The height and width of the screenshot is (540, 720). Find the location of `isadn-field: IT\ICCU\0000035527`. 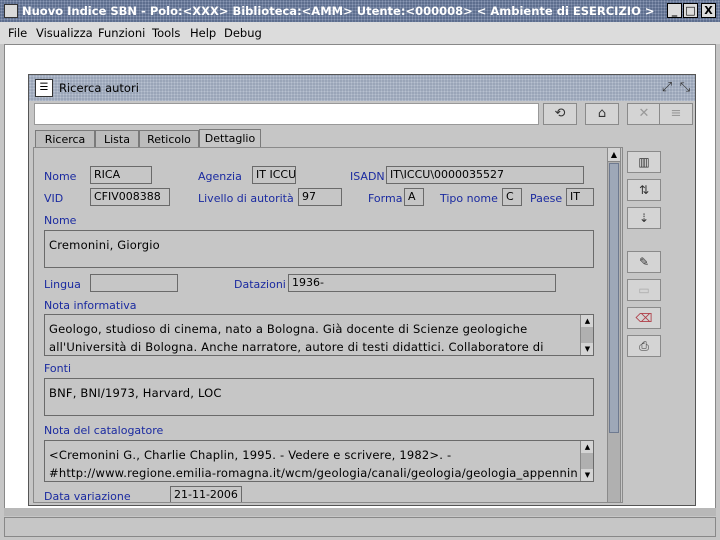

isadn-field: IT\ICCU\0000035527 is located at coordinates (485, 175).